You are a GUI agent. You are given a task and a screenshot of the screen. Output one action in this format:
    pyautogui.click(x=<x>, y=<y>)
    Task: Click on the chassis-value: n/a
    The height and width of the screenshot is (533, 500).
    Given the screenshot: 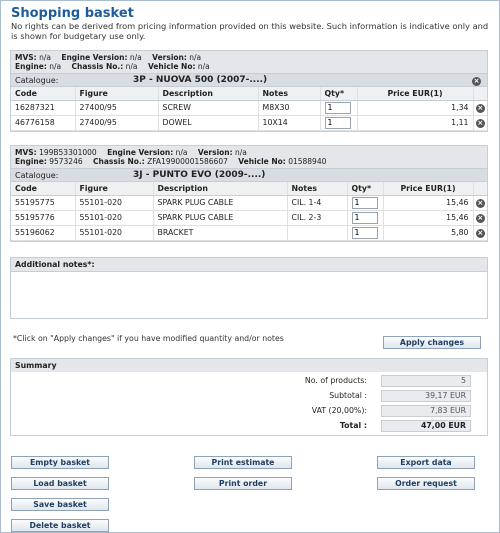 What is the action you would take?
    pyautogui.click(x=131, y=66)
    